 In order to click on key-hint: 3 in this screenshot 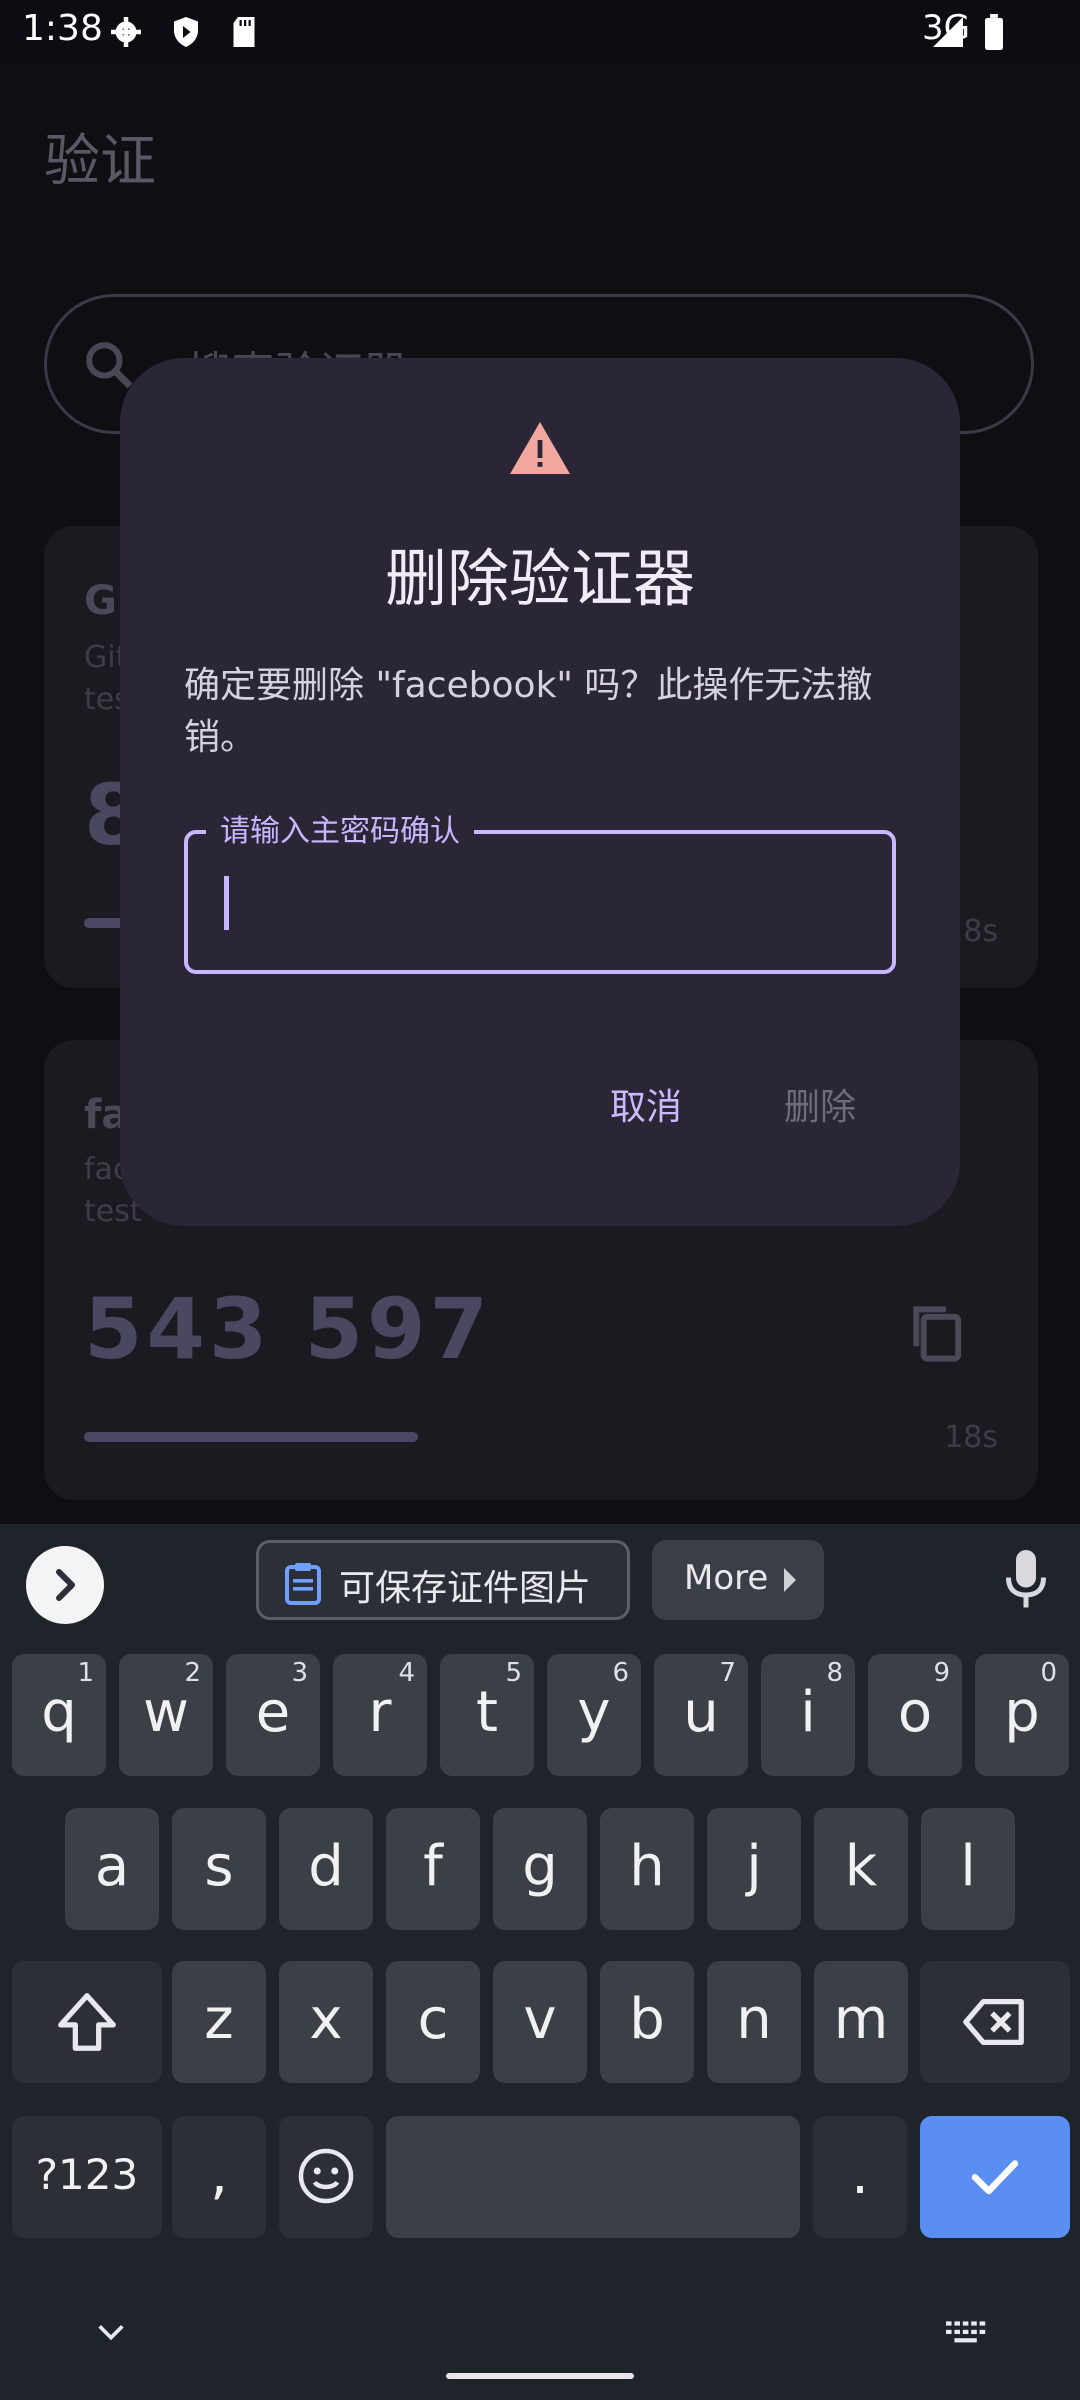, I will do `click(299, 1673)`.